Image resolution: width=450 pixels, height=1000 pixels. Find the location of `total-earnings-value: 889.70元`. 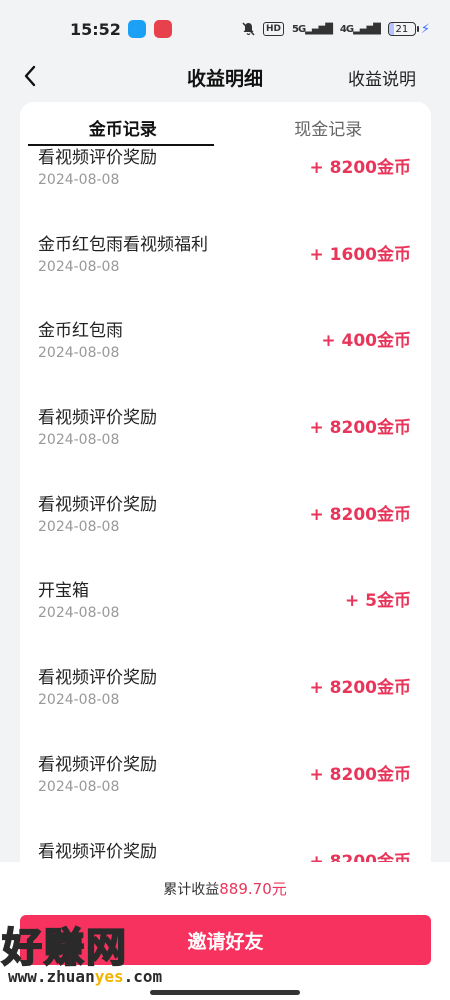

total-earnings-value: 889.70元 is located at coordinates (253, 889).